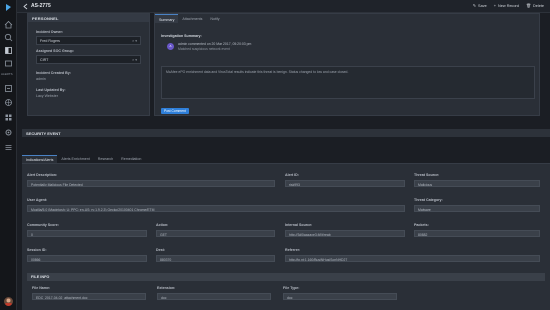 The width and height of the screenshot is (550, 310). I want to click on alerts-label: ALERTS, so click(7, 74).